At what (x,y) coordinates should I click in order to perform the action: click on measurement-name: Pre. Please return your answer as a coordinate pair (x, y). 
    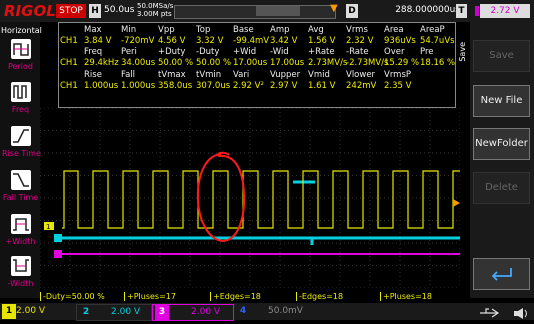
    Looking at the image, I should click on (427, 52).